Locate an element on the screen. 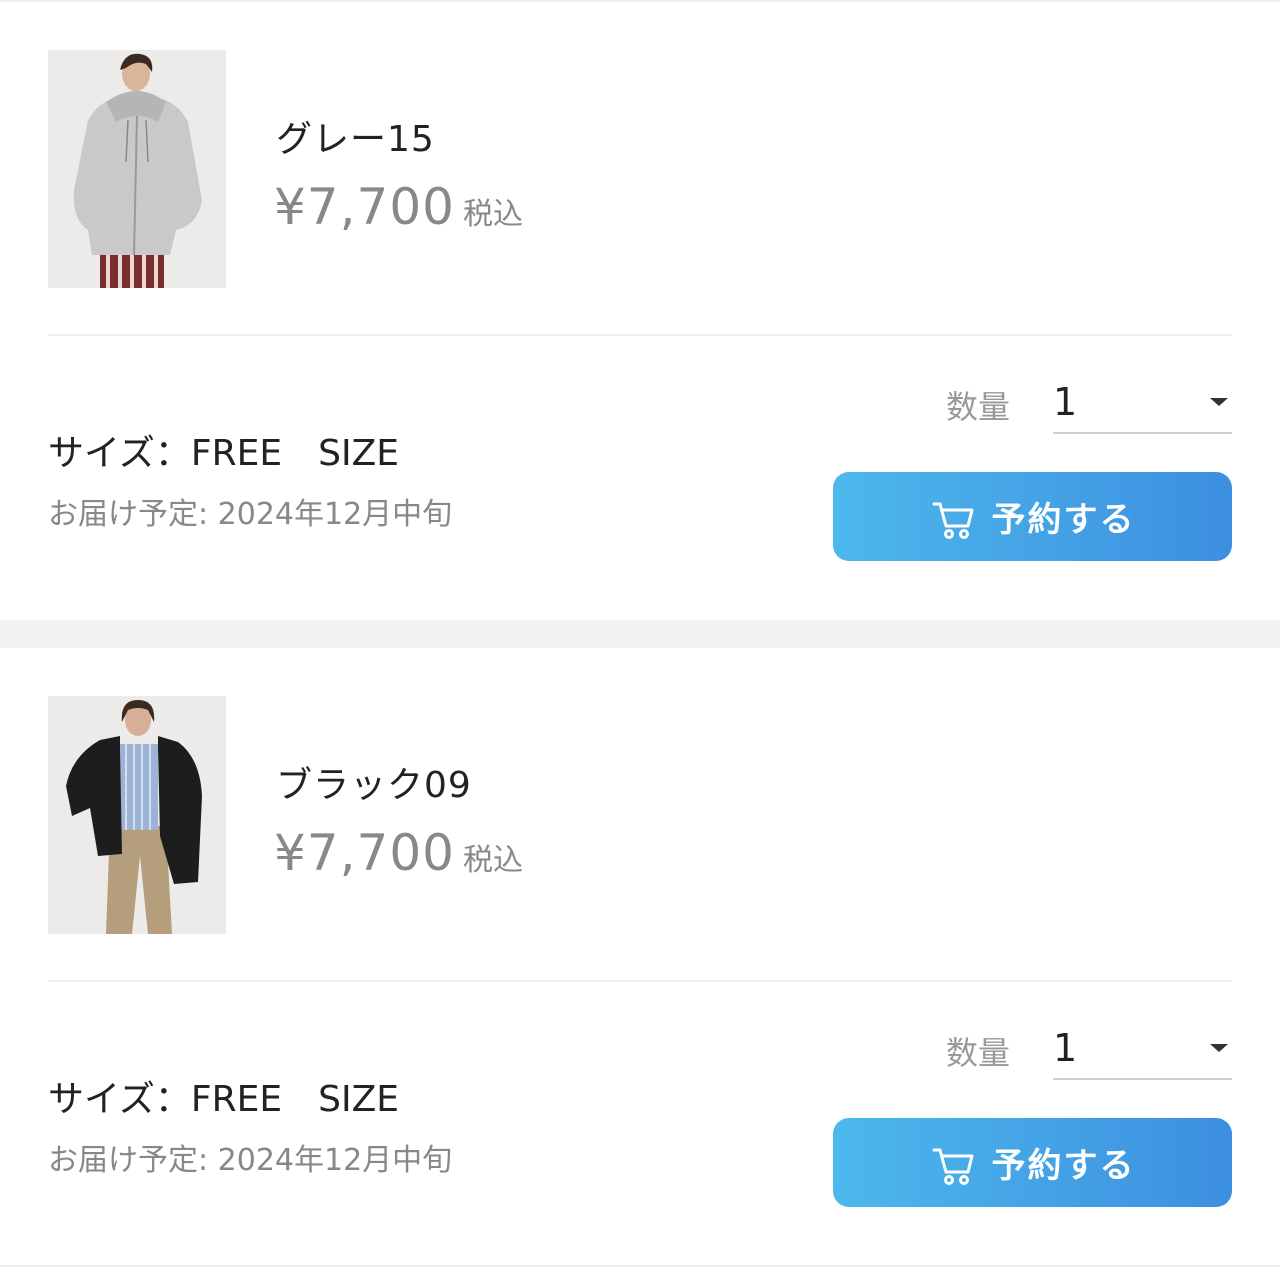 This screenshot has height=1269, width=1280. variant-color-name: ブラック09 is located at coordinates (374, 785).